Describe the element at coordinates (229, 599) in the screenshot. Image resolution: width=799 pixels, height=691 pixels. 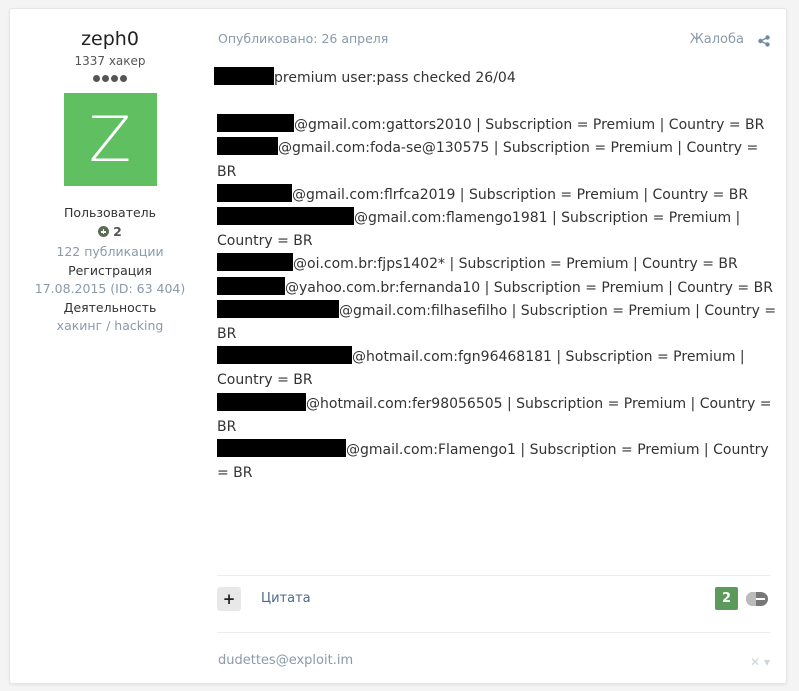
I see `multiquote-button: +` at that location.